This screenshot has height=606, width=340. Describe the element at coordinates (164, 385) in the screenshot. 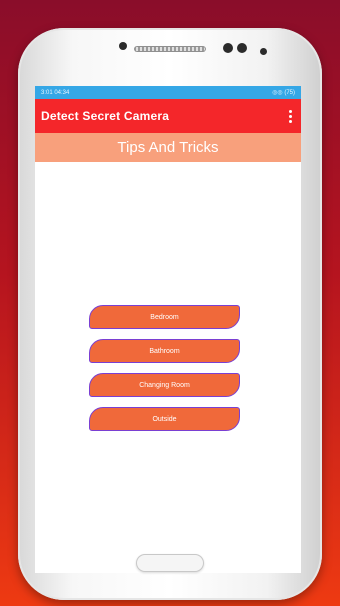

I see `changing-room-button: Changing Room` at that location.